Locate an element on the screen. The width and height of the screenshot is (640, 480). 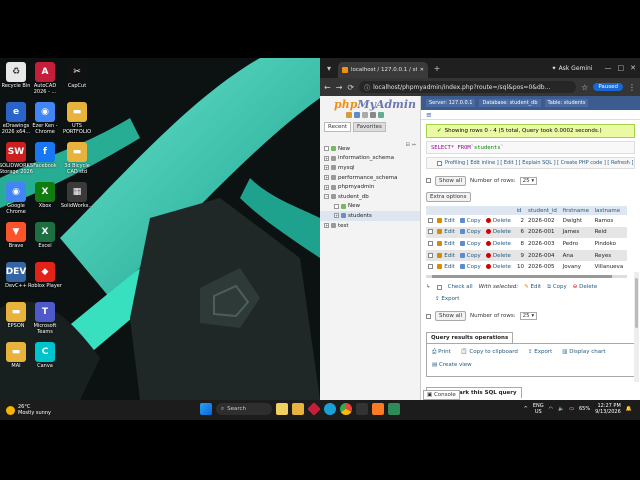
tray-chevron-icon: ^ is located at coordinates (526, 409).